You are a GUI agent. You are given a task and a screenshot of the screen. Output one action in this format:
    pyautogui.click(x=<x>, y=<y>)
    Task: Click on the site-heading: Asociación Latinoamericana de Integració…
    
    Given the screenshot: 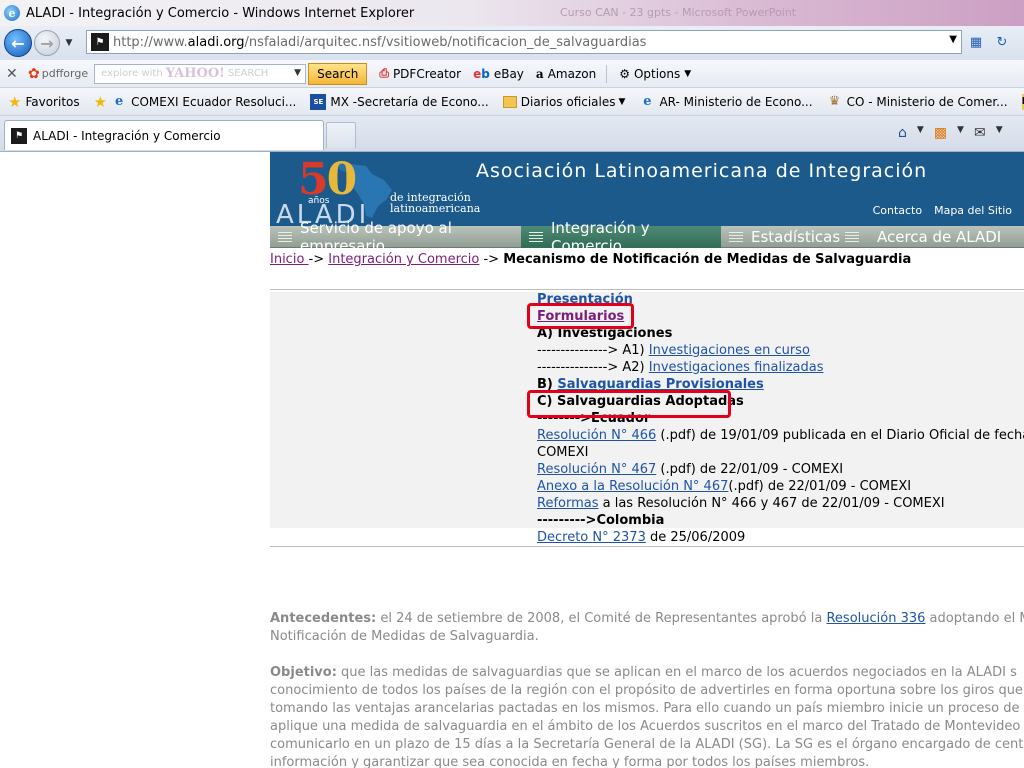 What is the action you would take?
    pyautogui.click(x=702, y=171)
    